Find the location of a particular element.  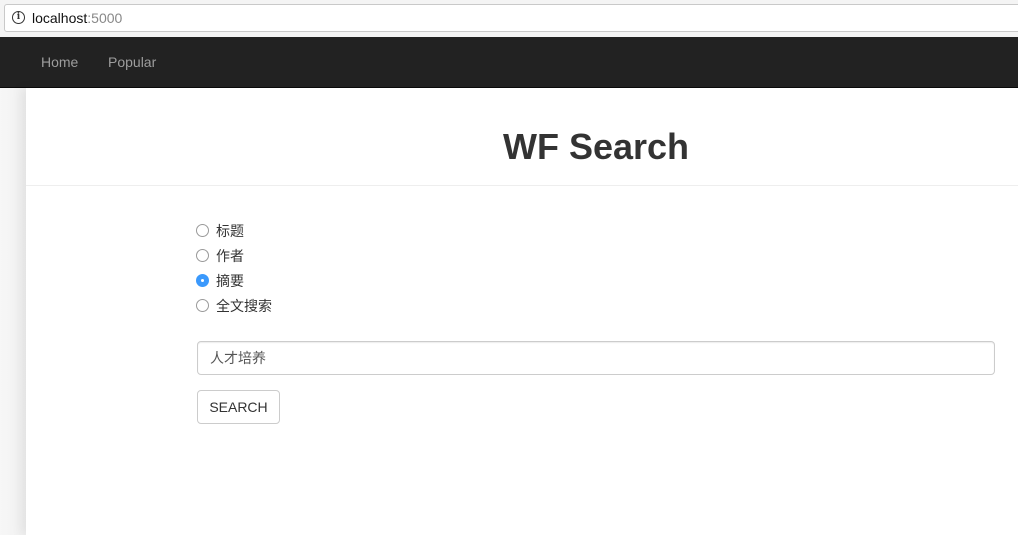

title-divider is located at coordinates (522, 185).